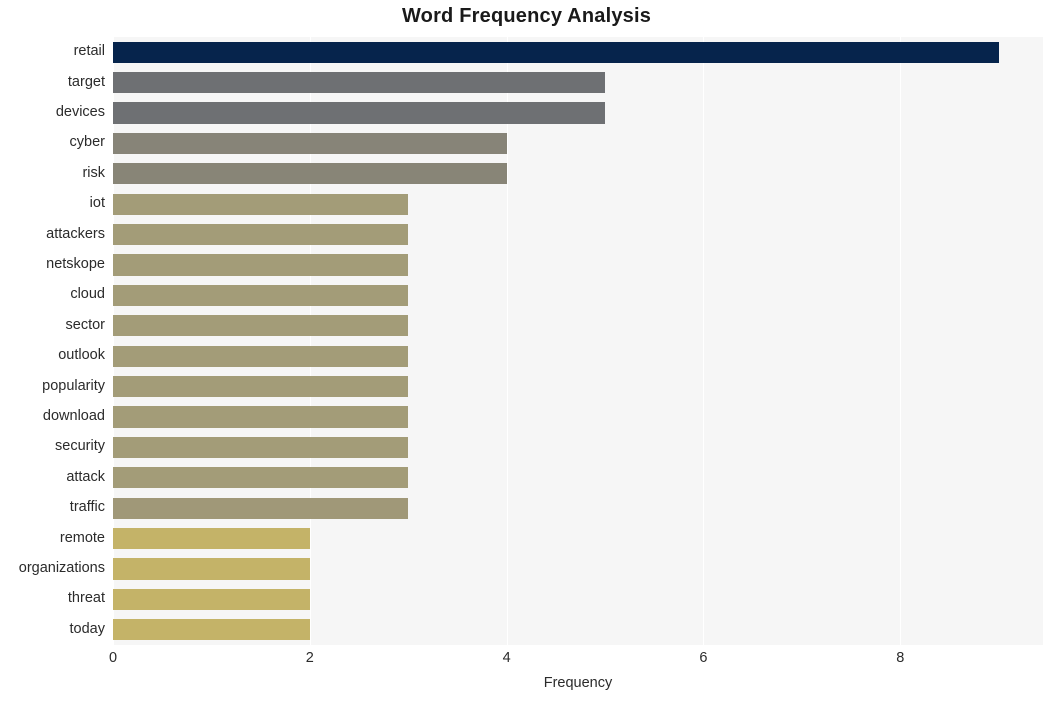 The width and height of the screenshot is (1053, 701). I want to click on bar-iot, so click(261, 204).